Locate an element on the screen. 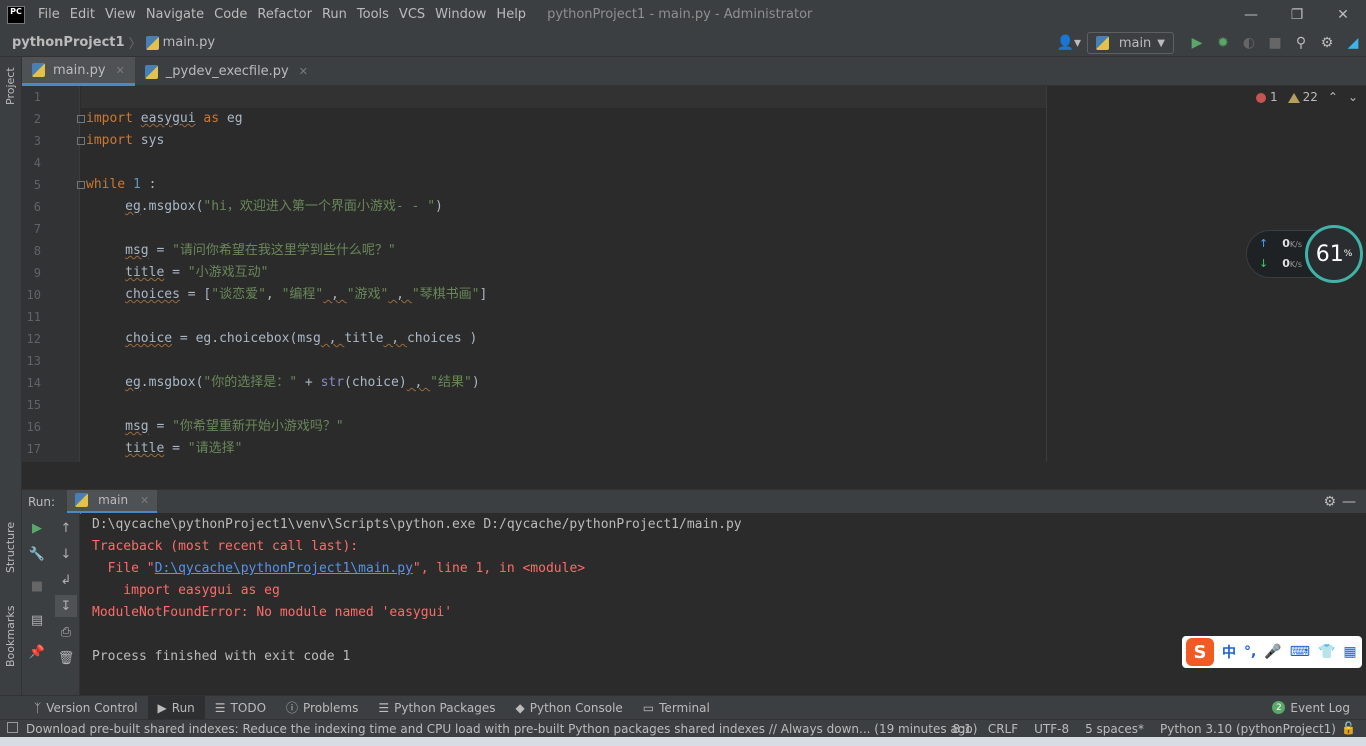 The image size is (1366, 746). project-tool-button: Project is located at coordinates (10, 86).